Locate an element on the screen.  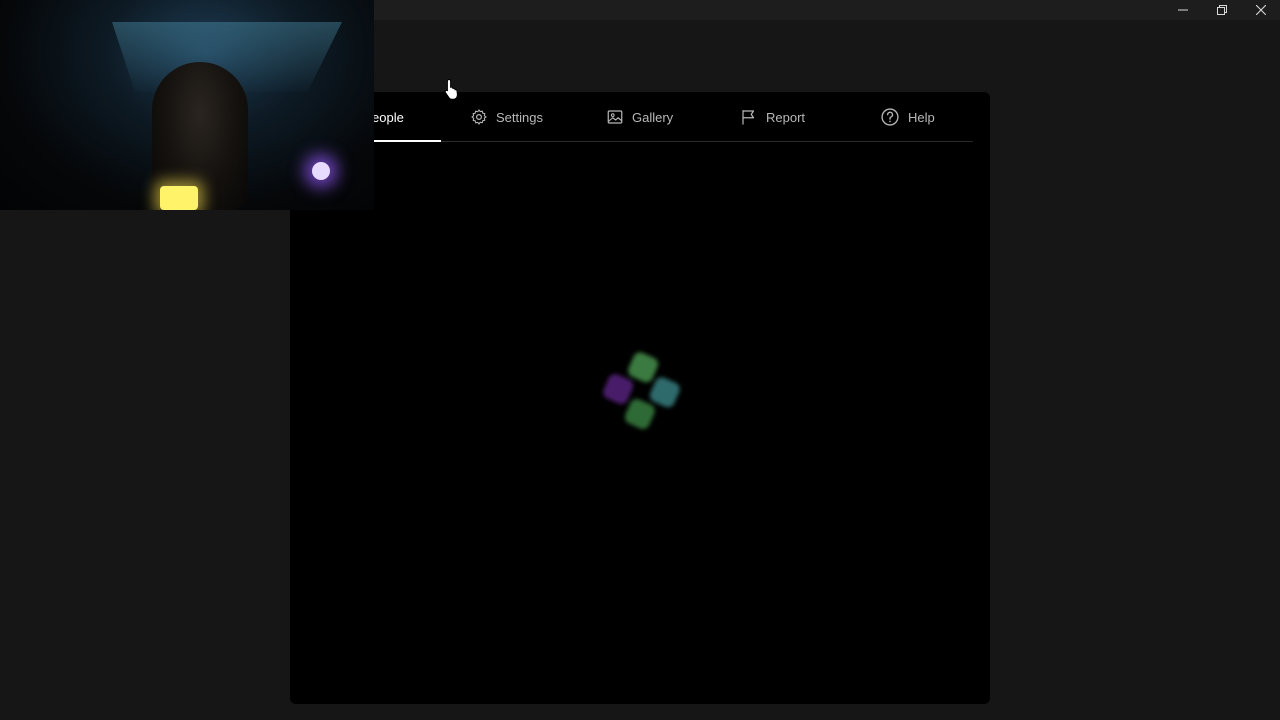
close-button is located at coordinates (1260, 10).